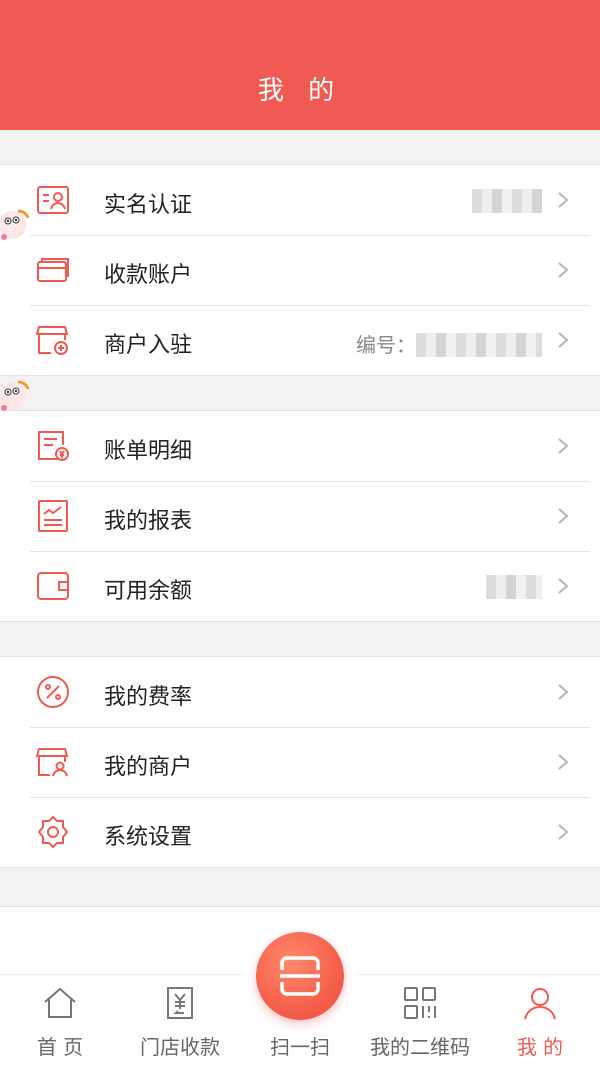 The image size is (600, 1067). Describe the element at coordinates (180, 1003) in the screenshot. I see `store-receipt-icon` at that location.